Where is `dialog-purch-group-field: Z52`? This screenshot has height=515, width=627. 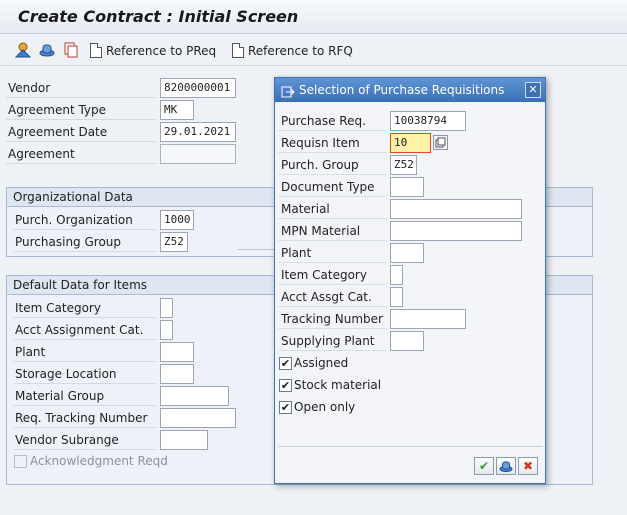
dialog-purch-group-field: Z52 is located at coordinates (403, 165).